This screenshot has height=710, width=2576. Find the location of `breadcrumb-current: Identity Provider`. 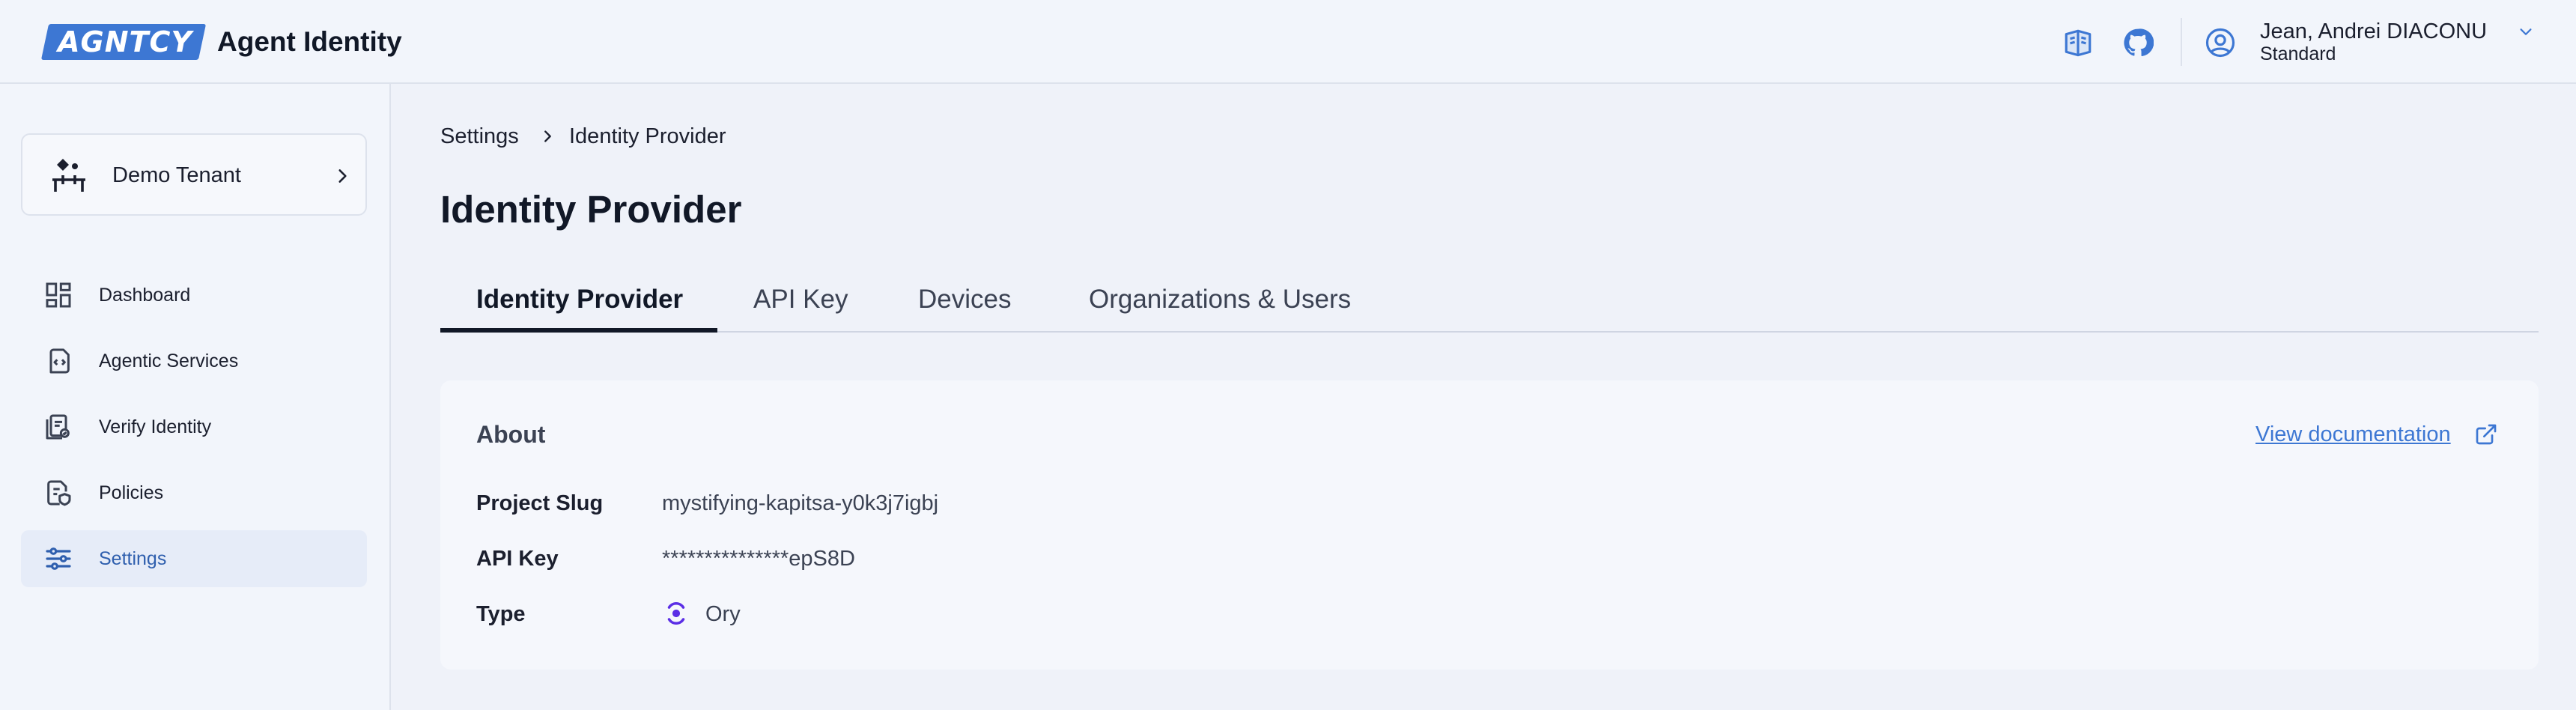

breadcrumb-current: Identity Provider is located at coordinates (647, 136).